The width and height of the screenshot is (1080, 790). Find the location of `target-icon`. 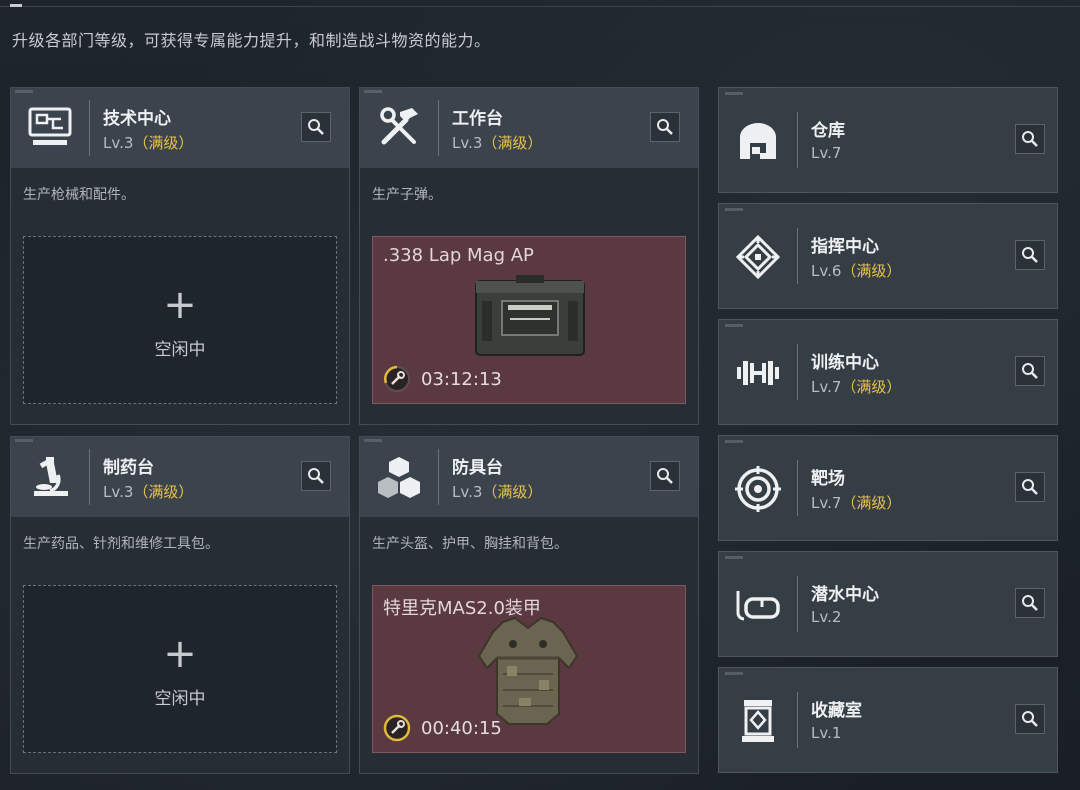

target-icon is located at coordinates (758, 489).